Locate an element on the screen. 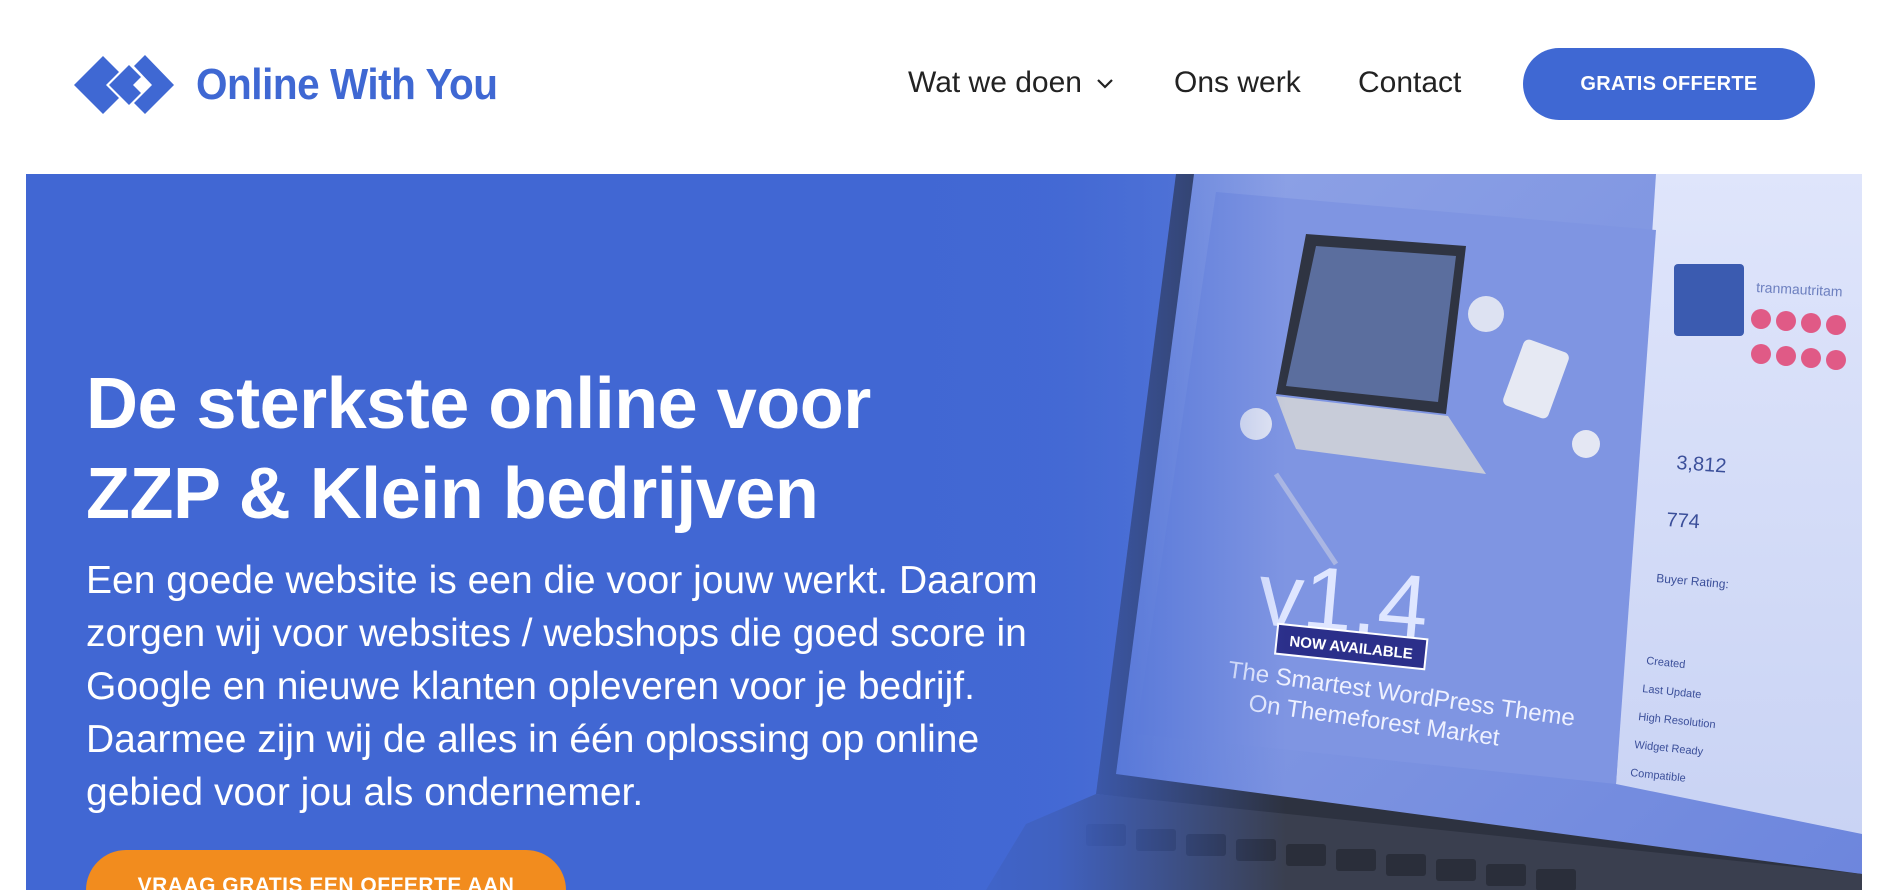 The height and width of the screenshot is (890, 1886). image-sales: 3,812 is located at coordinates (1701, 464).